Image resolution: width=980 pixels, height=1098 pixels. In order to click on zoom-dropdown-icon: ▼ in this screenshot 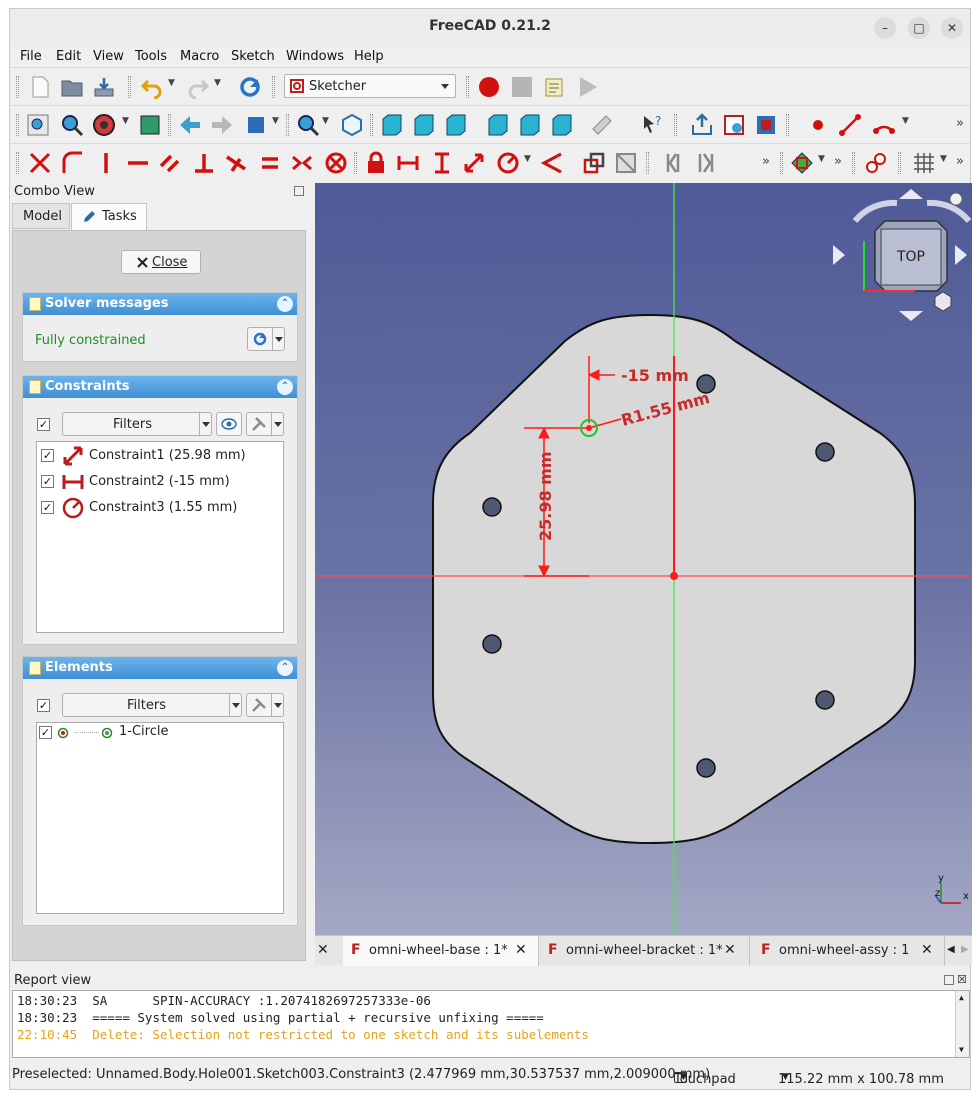, I will do `click(325, 121)`.